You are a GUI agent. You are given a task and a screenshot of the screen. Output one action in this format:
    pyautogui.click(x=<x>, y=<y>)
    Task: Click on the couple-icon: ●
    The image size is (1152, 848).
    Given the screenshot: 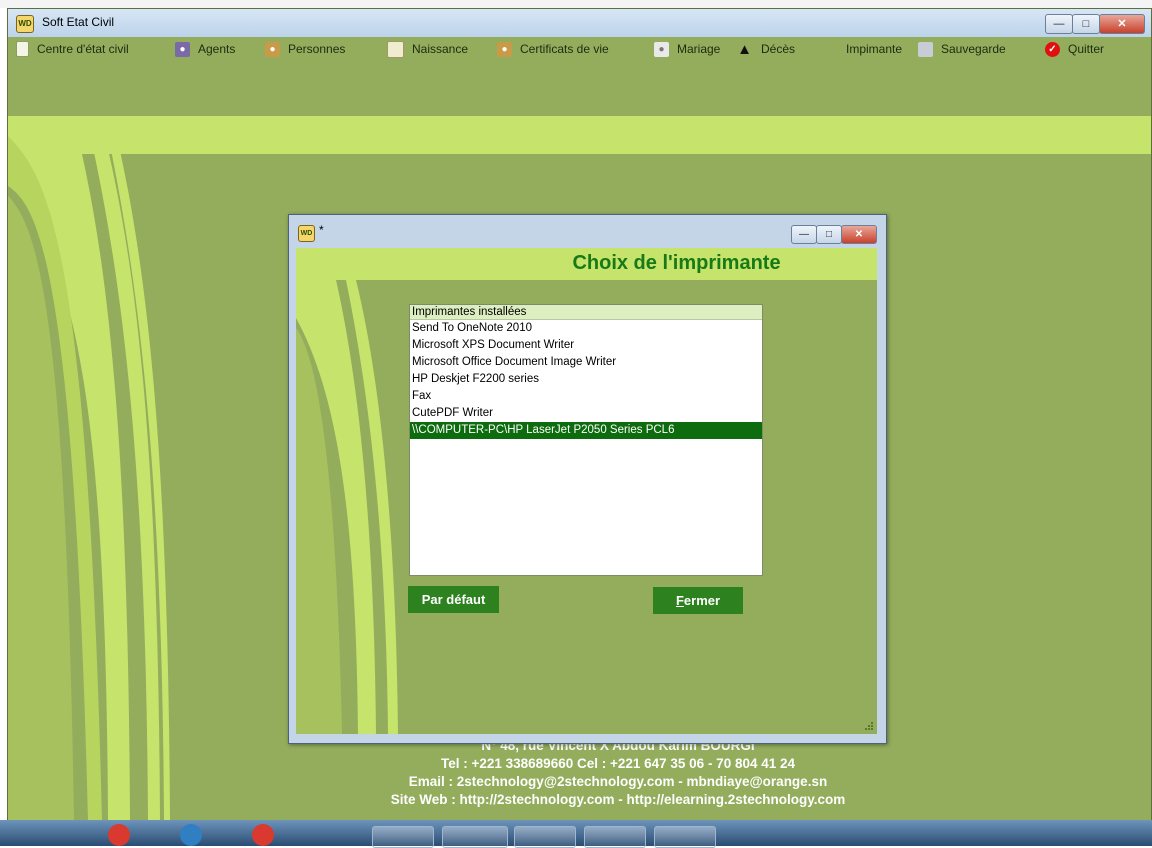 What is the action you would take?
    pyautogui.click(x=661, y=49)
    